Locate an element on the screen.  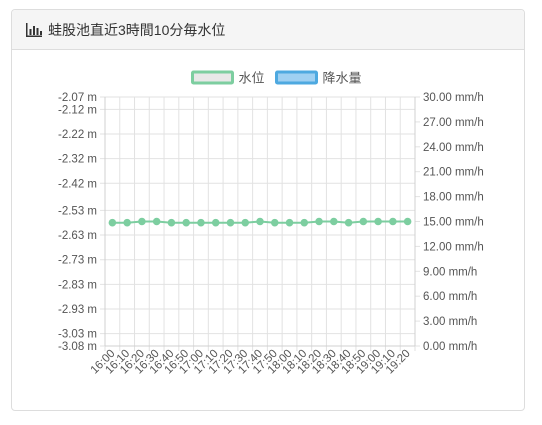
y-right-tick-label: 3.00 mm/h is located at coordinates (450, 322).